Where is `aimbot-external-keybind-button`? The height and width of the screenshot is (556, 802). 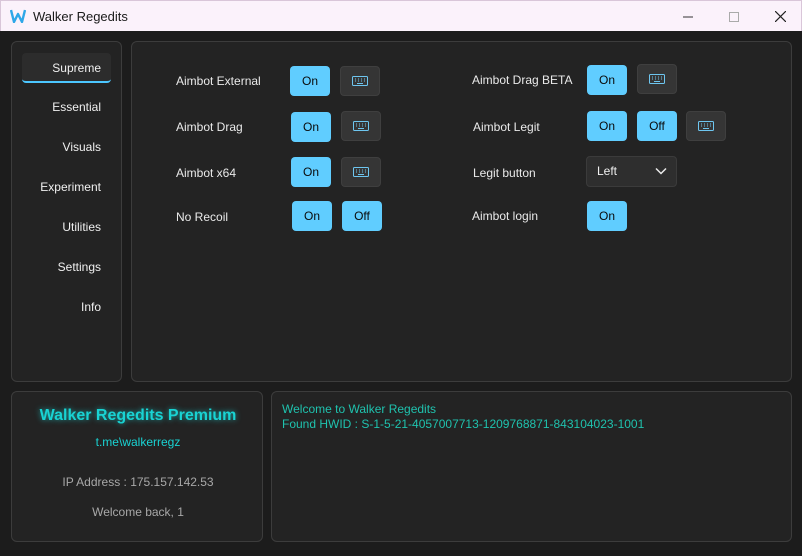 aimbot-external-keybind-button is located at coordinates (360, 81).